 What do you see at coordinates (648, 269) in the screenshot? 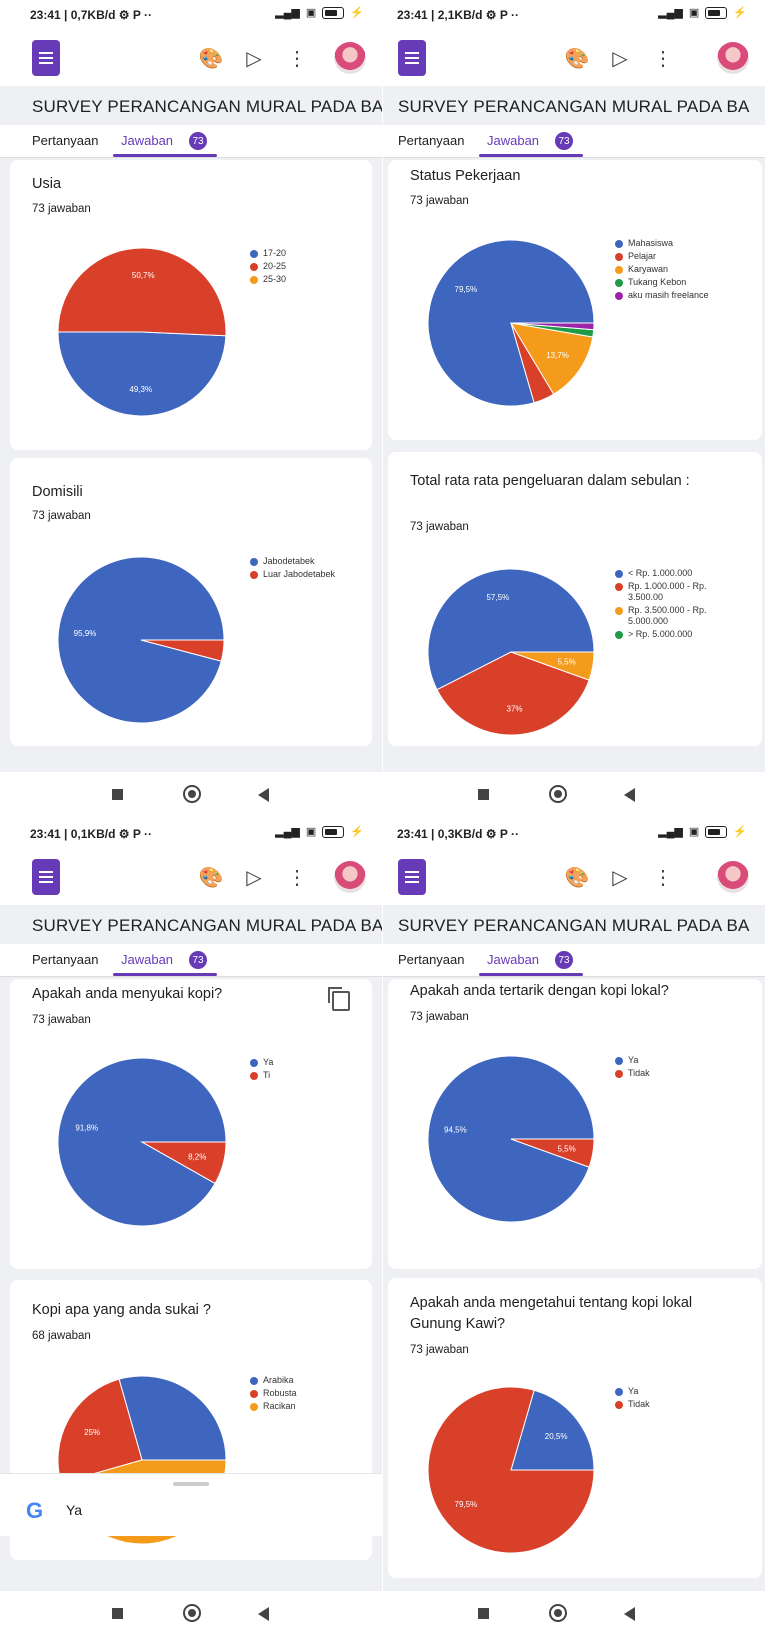
I see `legend-label: Karyawan` at bounding box center [648, 269].